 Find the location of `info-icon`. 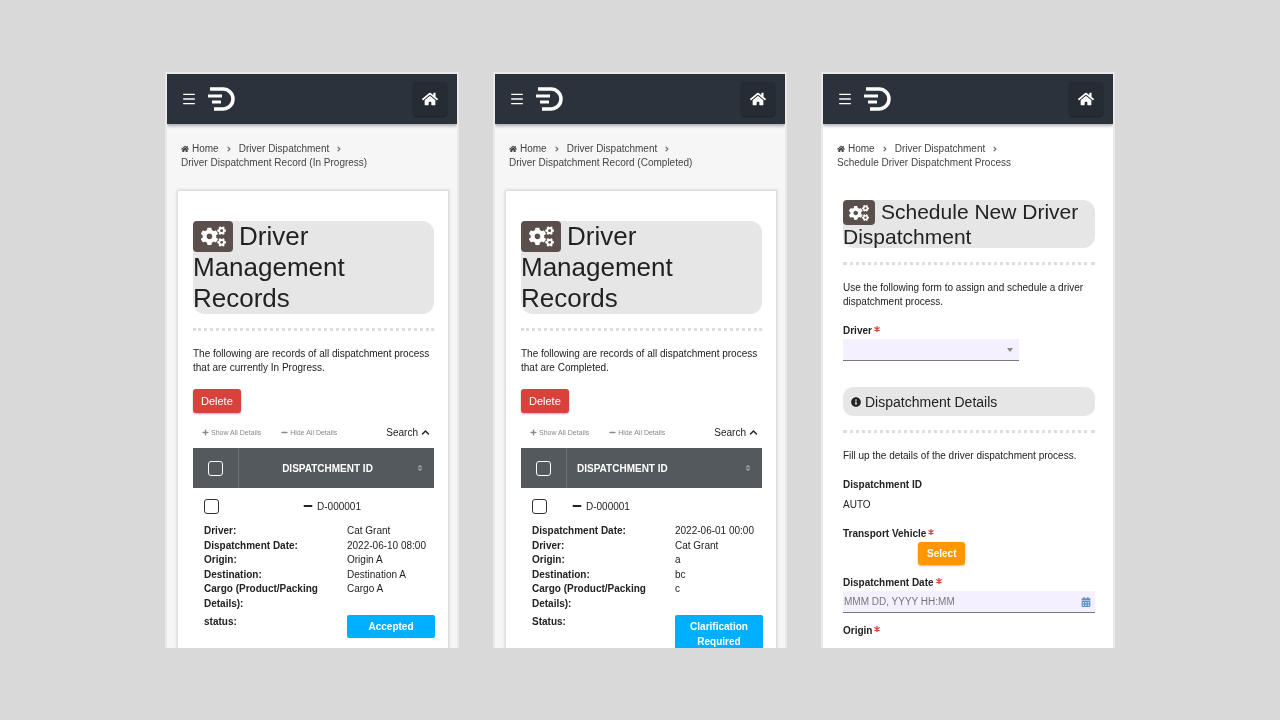

info-icon is located at coordinates (856, 401).